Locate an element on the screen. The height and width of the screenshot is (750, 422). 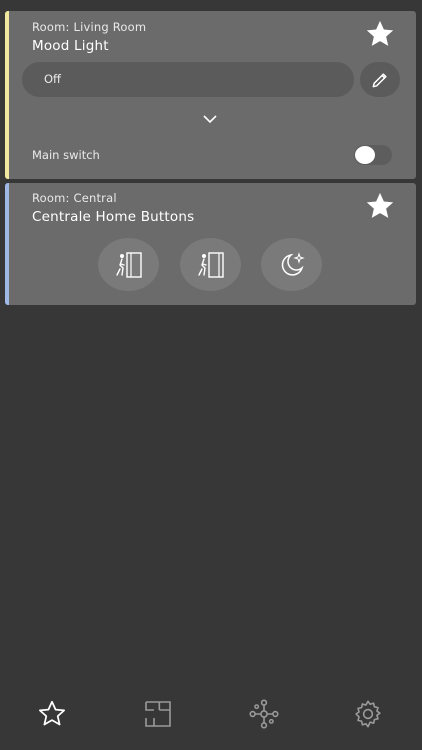
toggle-knob is located at coordinates (365, 155).